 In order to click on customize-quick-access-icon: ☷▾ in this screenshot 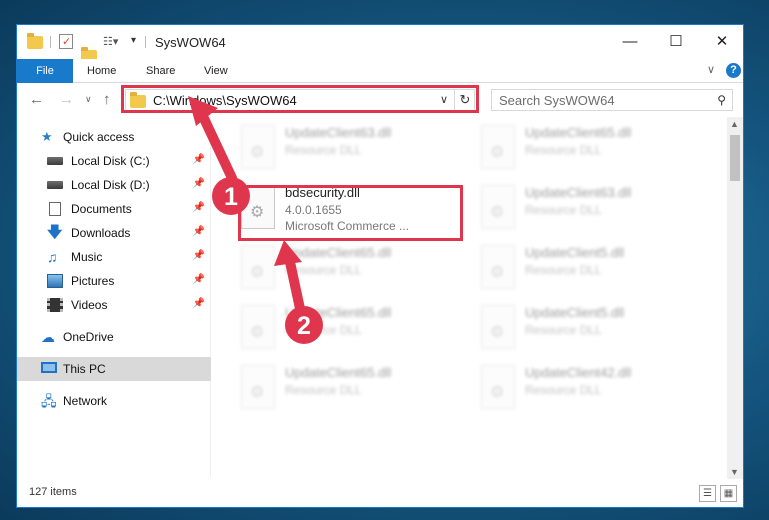, I will do `click(110, 43)`.